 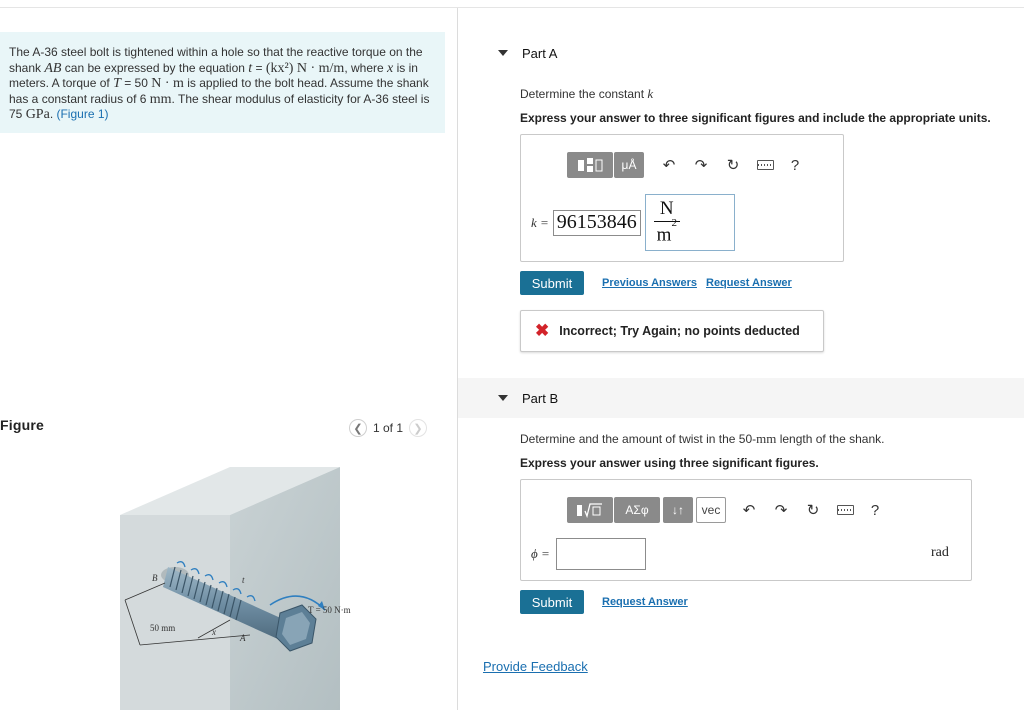 What do you see at coordinates (629, 165) in the screenshot?
I see `units-button: μÅ` at bounding box center [629, 165].